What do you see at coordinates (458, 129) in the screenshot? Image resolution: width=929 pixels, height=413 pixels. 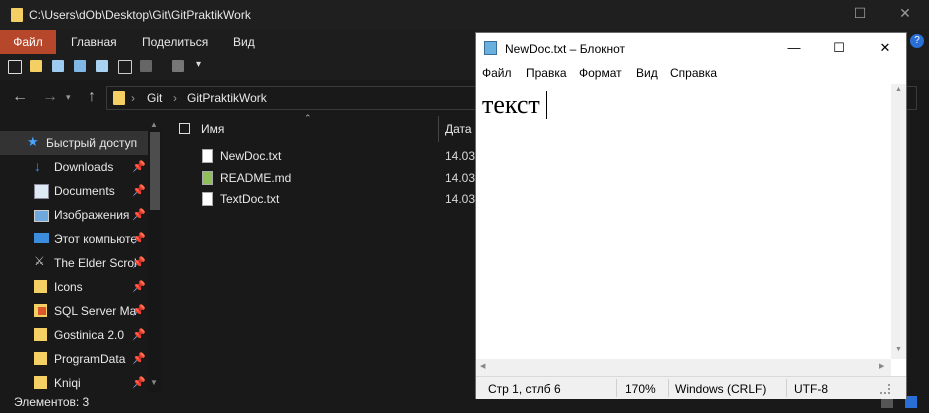 I see `column-date: Дата` at bounding box center [458, 129].